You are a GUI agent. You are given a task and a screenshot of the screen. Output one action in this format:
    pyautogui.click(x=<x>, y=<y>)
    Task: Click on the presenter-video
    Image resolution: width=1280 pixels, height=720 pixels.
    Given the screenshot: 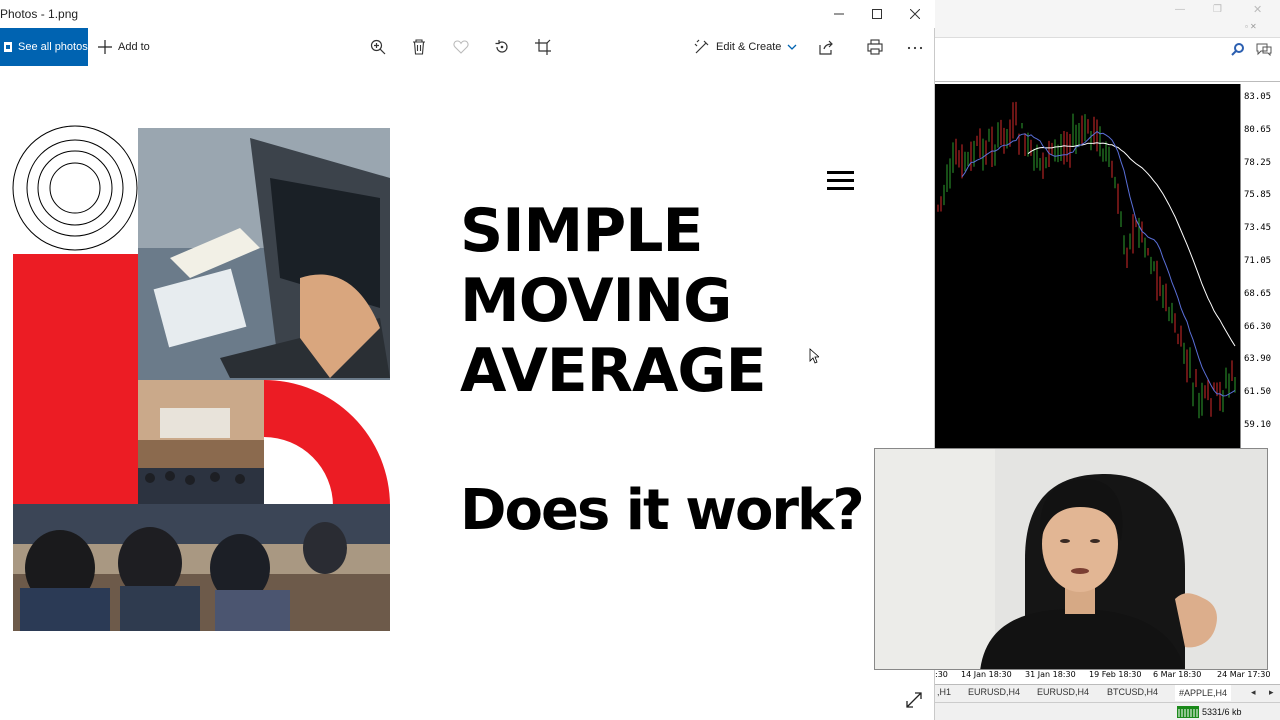 What is the action you would take?
    pyautogui.click(x=1071, y=559)
    